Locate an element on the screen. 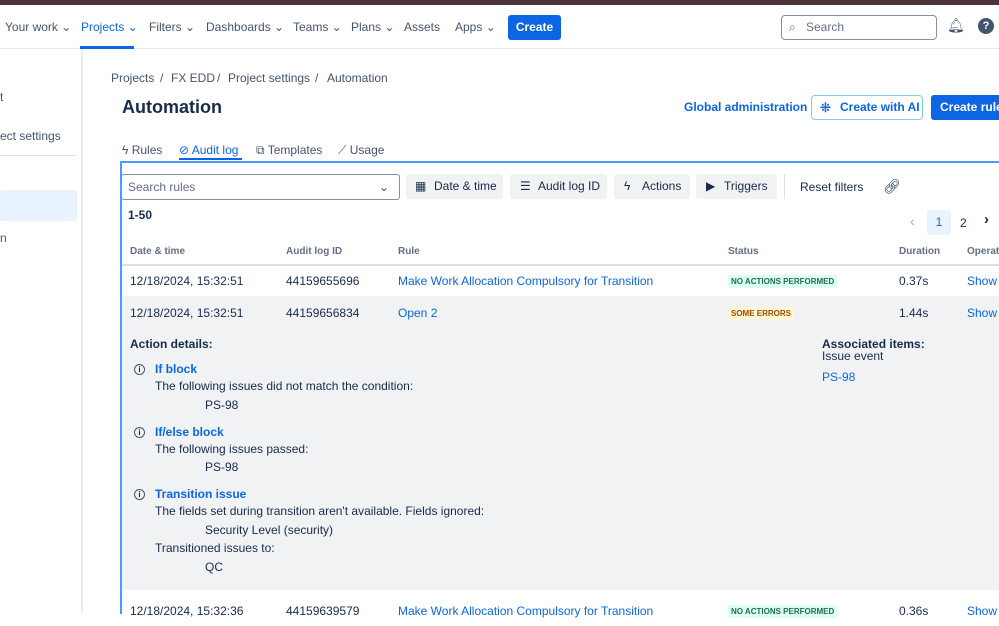  rule-link: Open 2 is located at coordinates (417, 313).